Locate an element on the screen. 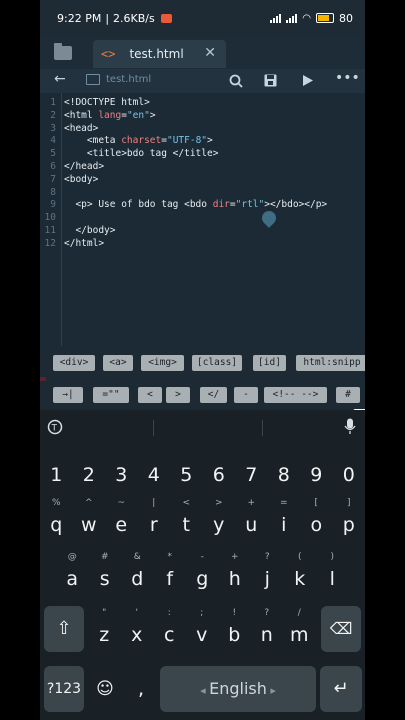 The width and height of the screenshot is (405, 720). key-j: ? j is located at coordinates (267, 573).